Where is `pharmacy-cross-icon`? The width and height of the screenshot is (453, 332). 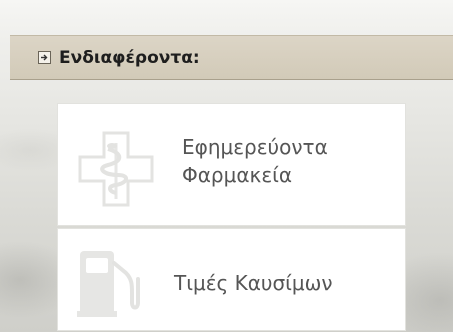 pharmacy-cross-icon is located at coordinates (116, 171).